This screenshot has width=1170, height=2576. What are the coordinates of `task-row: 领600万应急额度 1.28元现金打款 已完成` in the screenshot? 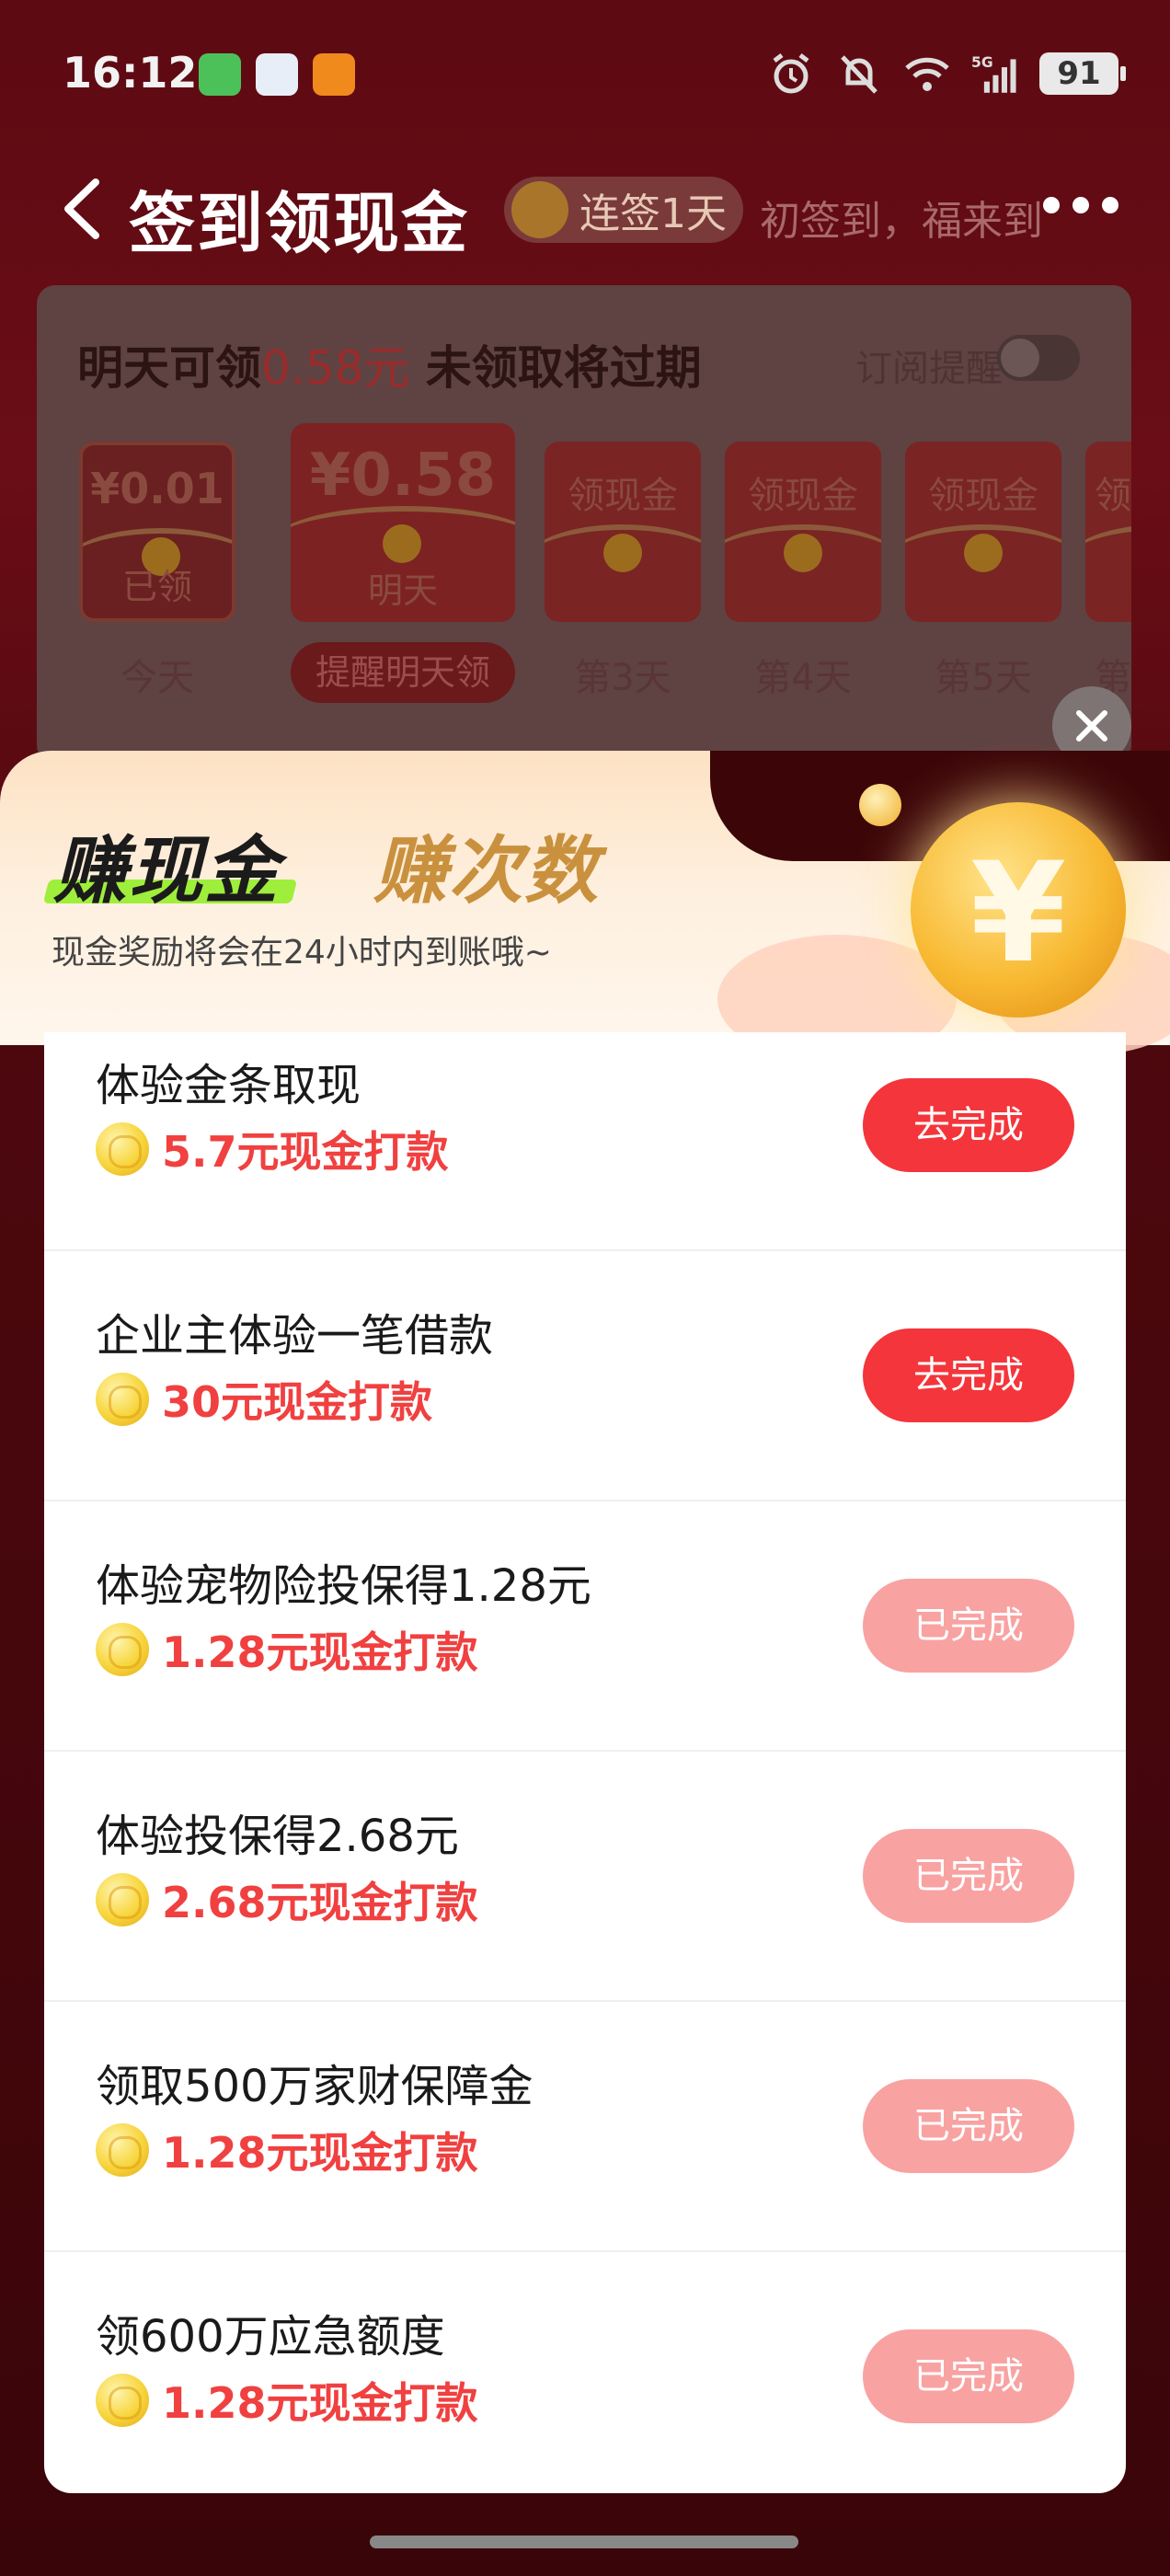 It's located at (585, 2372).